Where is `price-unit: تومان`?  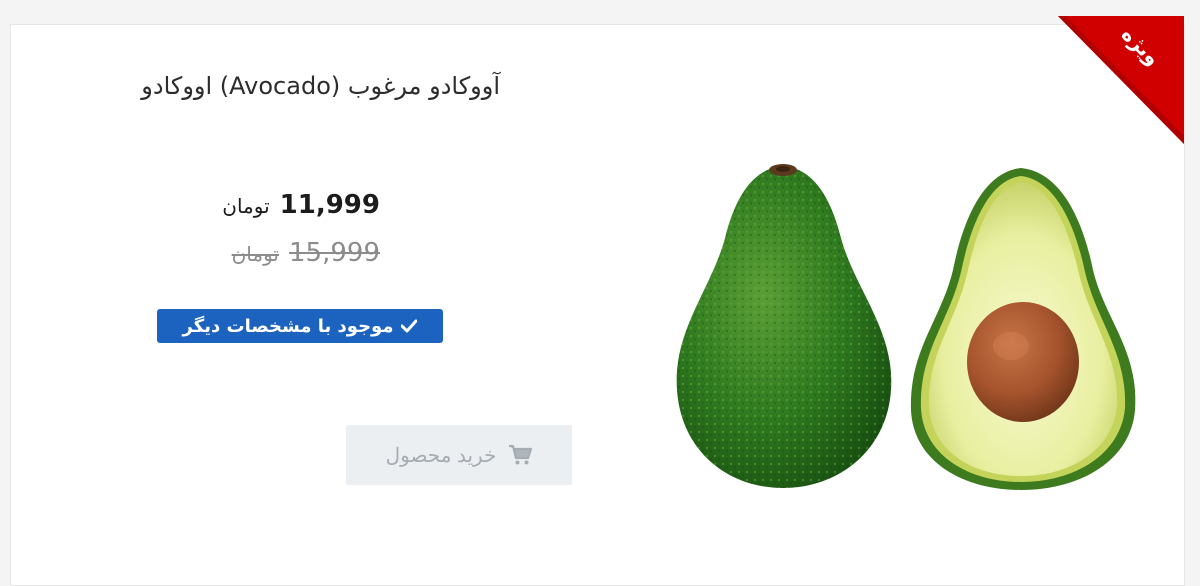
price-unit: تومان is located at coordinates (246, 206).